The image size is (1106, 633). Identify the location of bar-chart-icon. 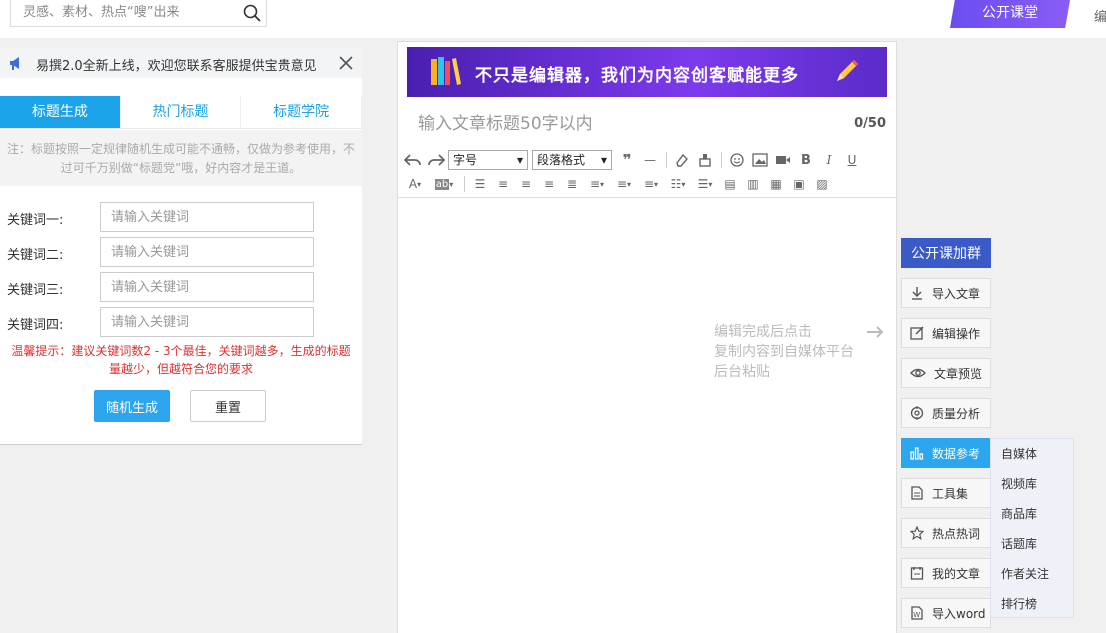
(917, 453).